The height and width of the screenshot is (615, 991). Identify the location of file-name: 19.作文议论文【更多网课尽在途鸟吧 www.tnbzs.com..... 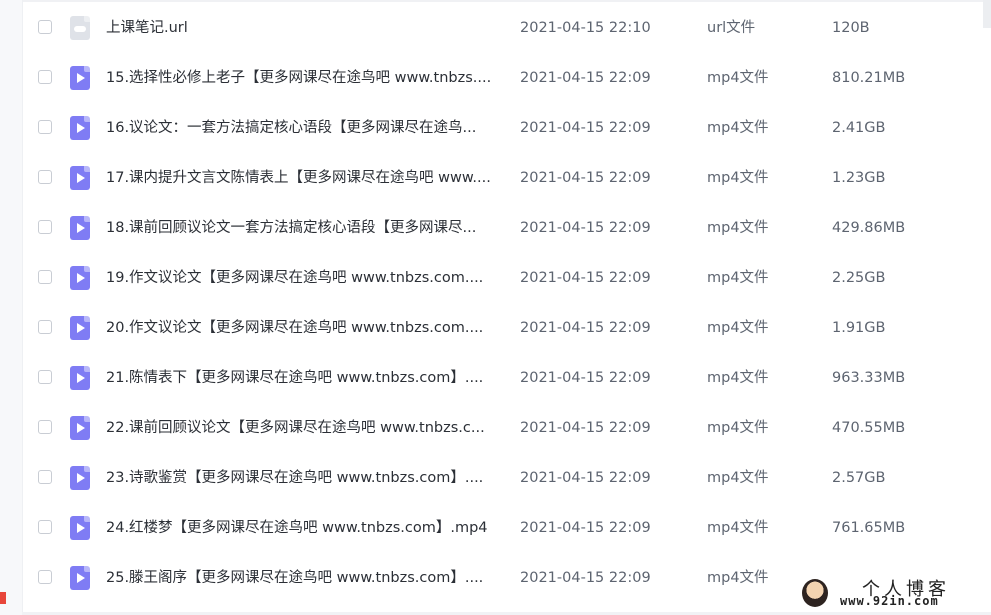
(303, 278).